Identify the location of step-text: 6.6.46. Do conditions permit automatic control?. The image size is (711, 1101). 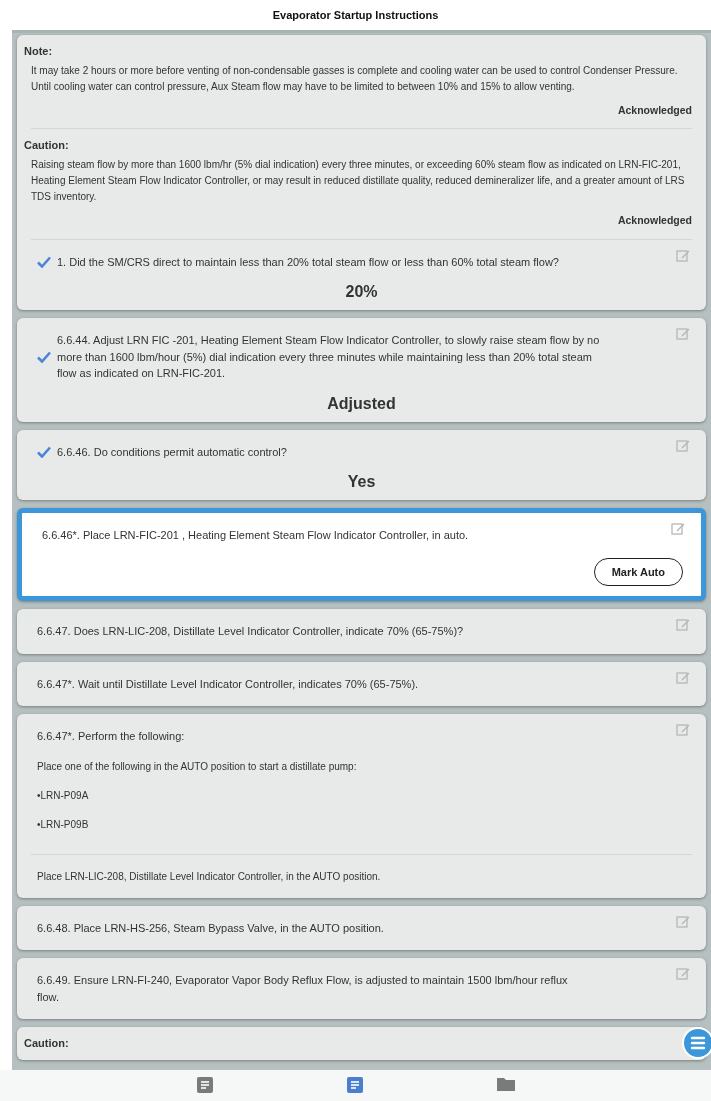
(172, 452).